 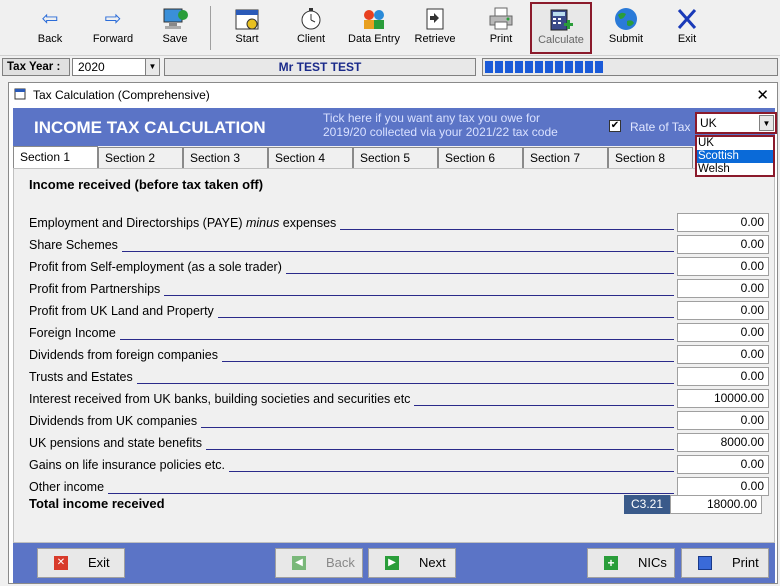 What do you see at coordinates (225, 157) in the screenshot?
I see `tab-section-3: Section 3` at bounding box center [225, 157].